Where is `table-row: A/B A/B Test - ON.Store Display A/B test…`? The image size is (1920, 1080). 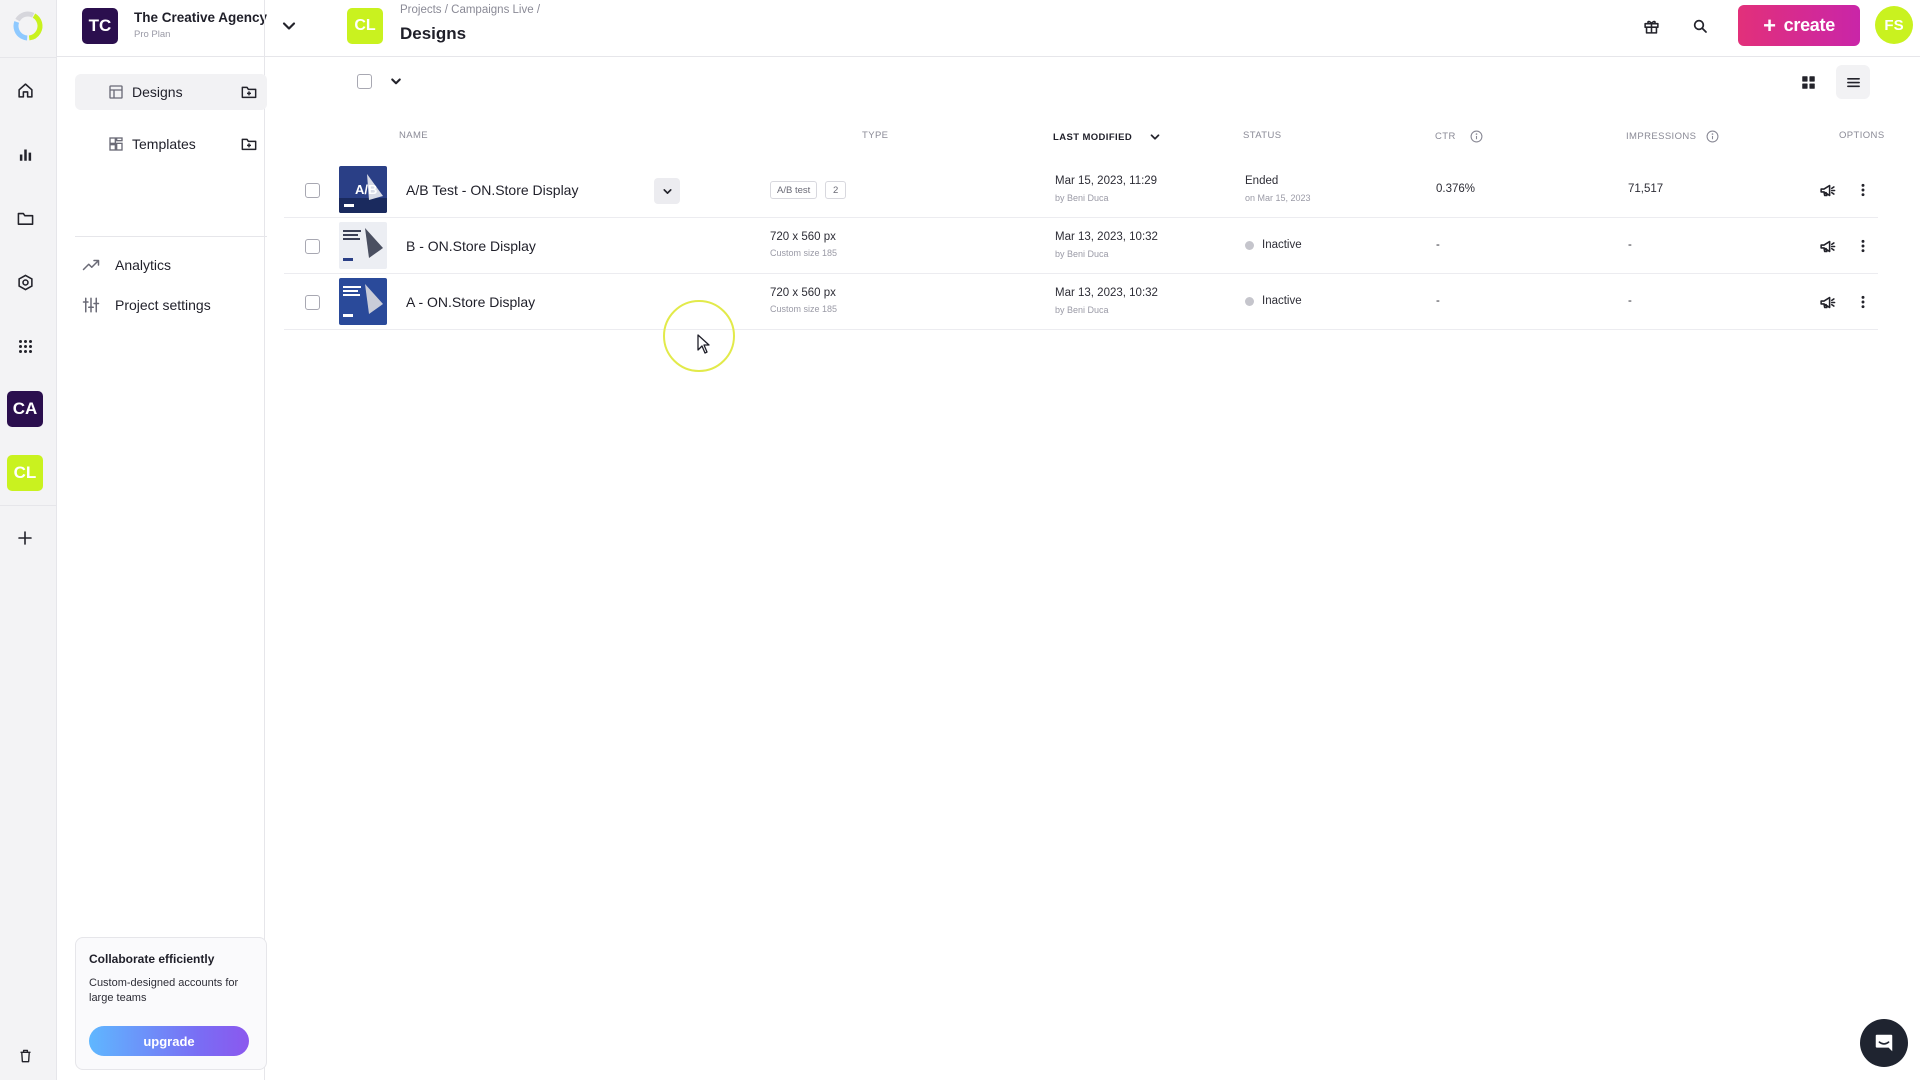 table-row: A/B A/B Test - ON.Store Display A/B test… is located at coordinates (1081, 190).